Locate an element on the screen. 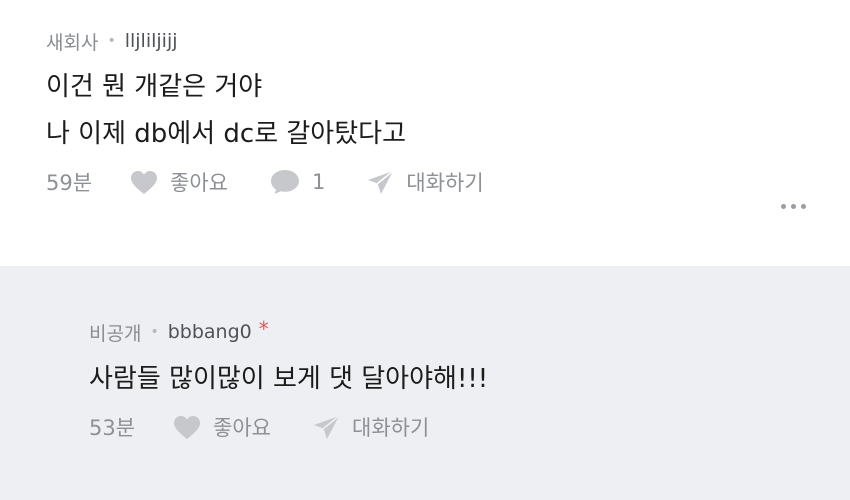 This screenshot has height=500, width=850. comment-time: 53분 is located at coordinates (112, 428).